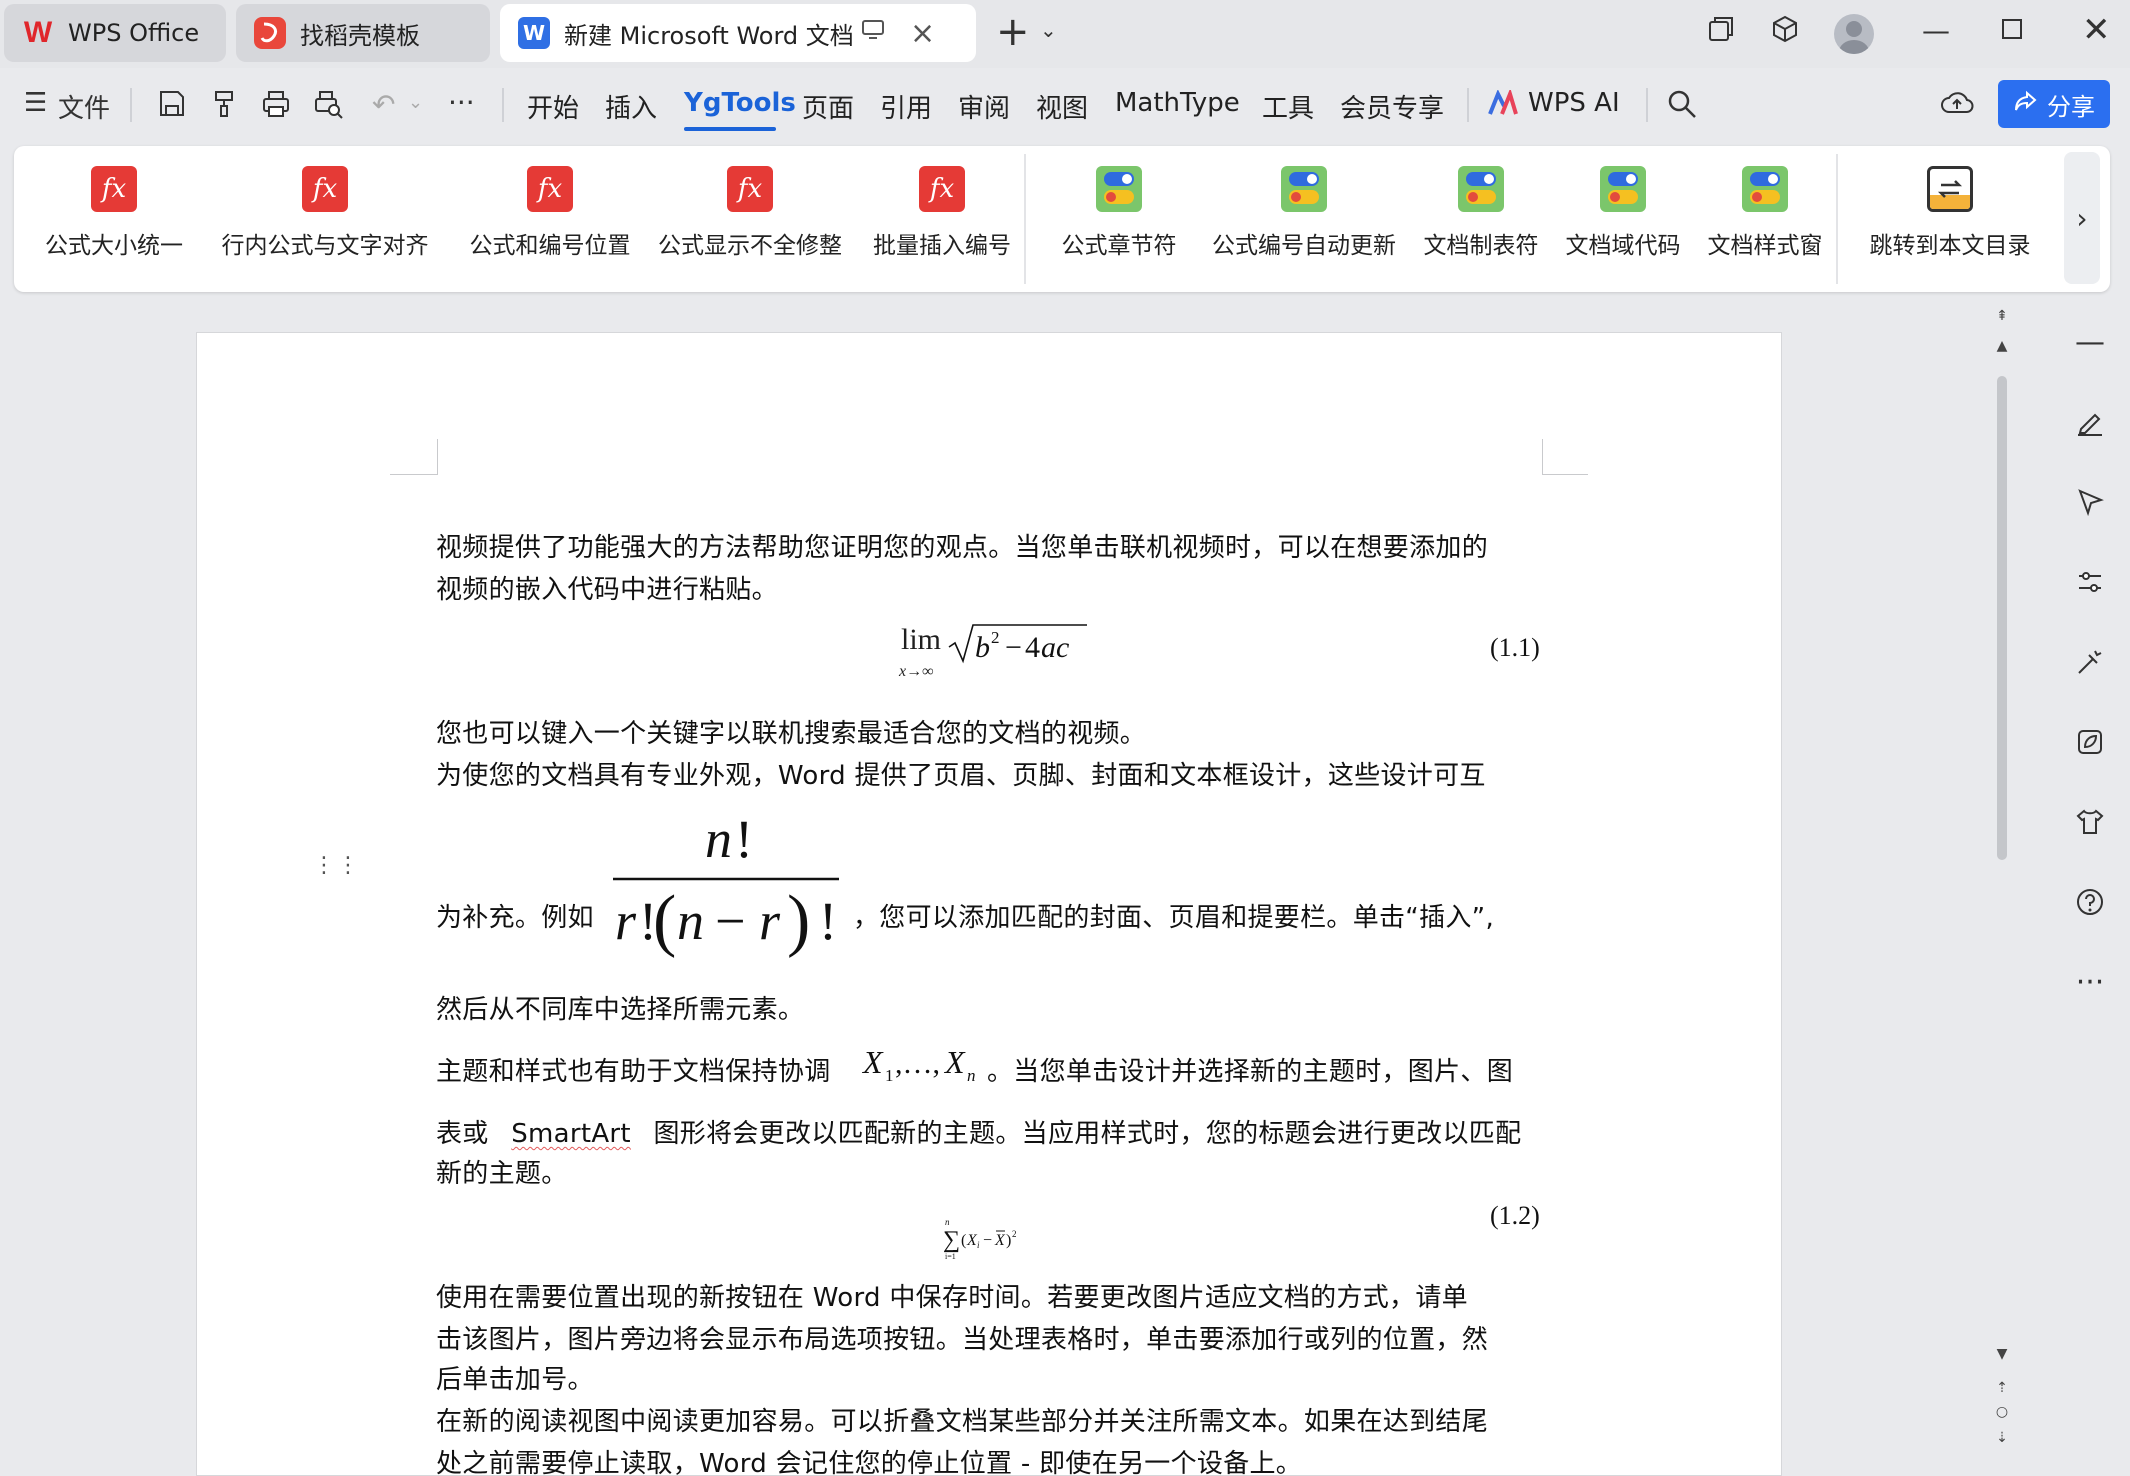 The image size is (2130, 1476). I want to click on window-layout-icon, so click(1721, 32).